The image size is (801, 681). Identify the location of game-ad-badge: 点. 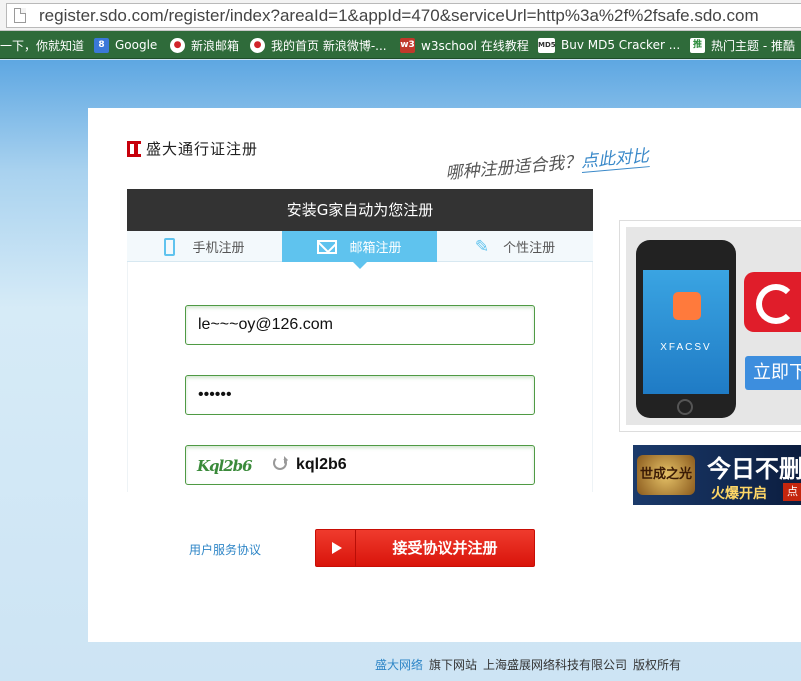
(792, 492).